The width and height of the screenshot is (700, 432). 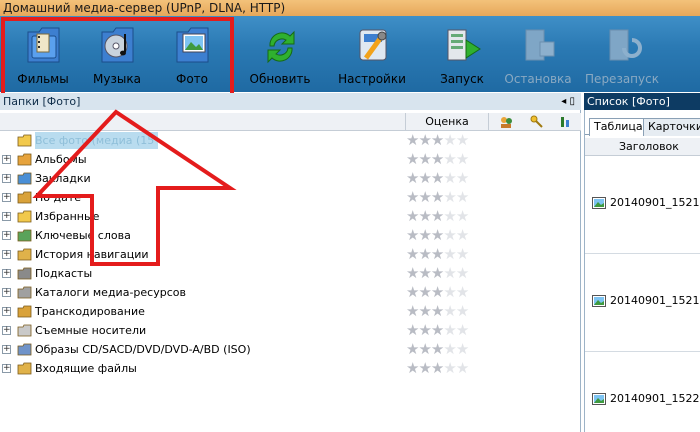 What do you see at coordinates (537, 122) in the screenshot?
I see `key-icon` at bounding box center [537, 122].